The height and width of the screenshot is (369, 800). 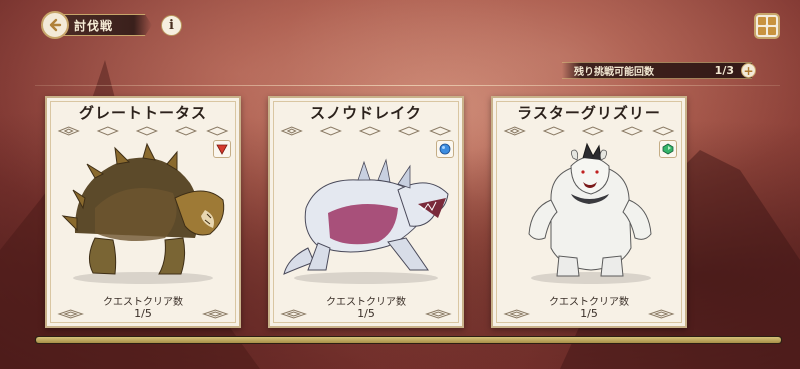 I want to click on header-divider, so click(x=407, y=85).